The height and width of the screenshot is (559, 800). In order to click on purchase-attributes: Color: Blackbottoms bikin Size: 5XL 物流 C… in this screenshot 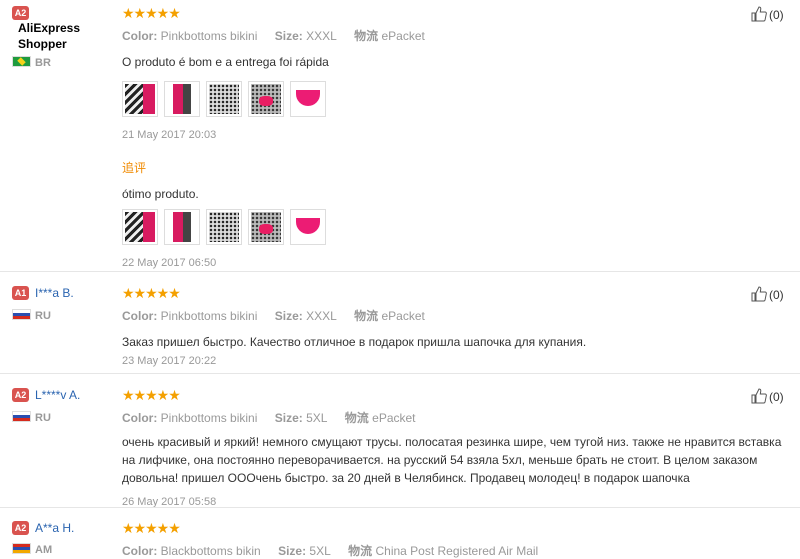, I will do `click(330, 551)`.